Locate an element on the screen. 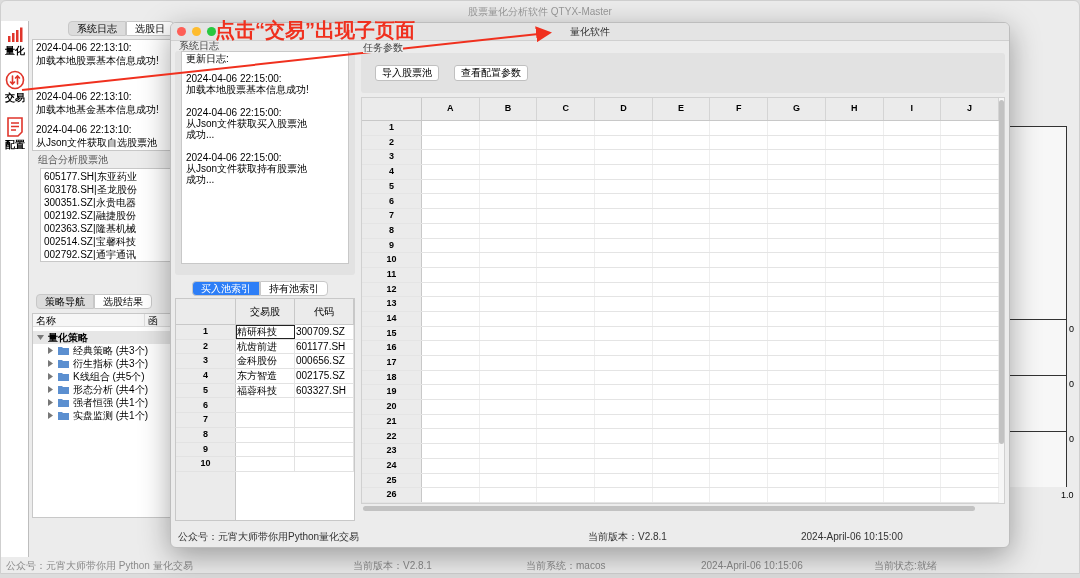 Image resolution: width=1080 pixels, height=578 pixels. column-header: E is located at coordinates (681, 109).